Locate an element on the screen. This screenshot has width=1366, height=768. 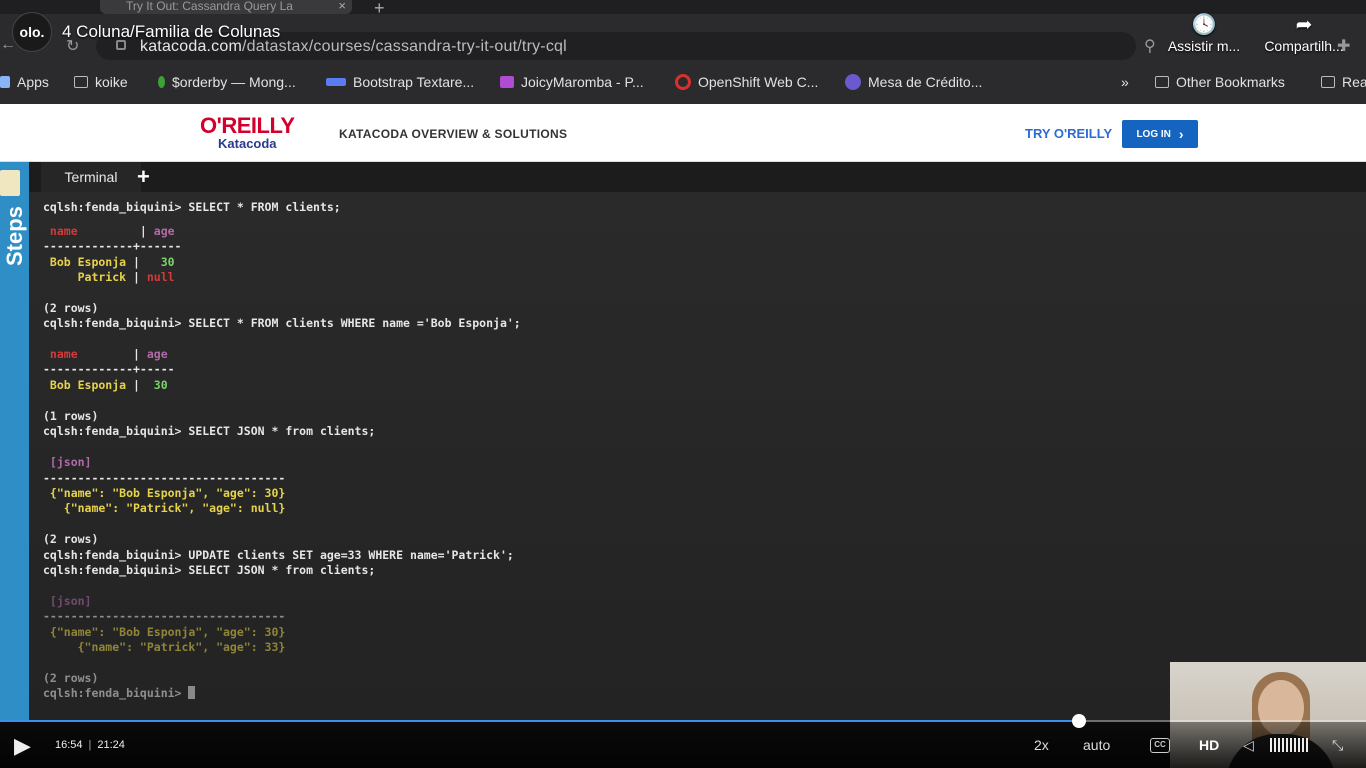
channel-logo: olo. is located at coordinates (32, 32).